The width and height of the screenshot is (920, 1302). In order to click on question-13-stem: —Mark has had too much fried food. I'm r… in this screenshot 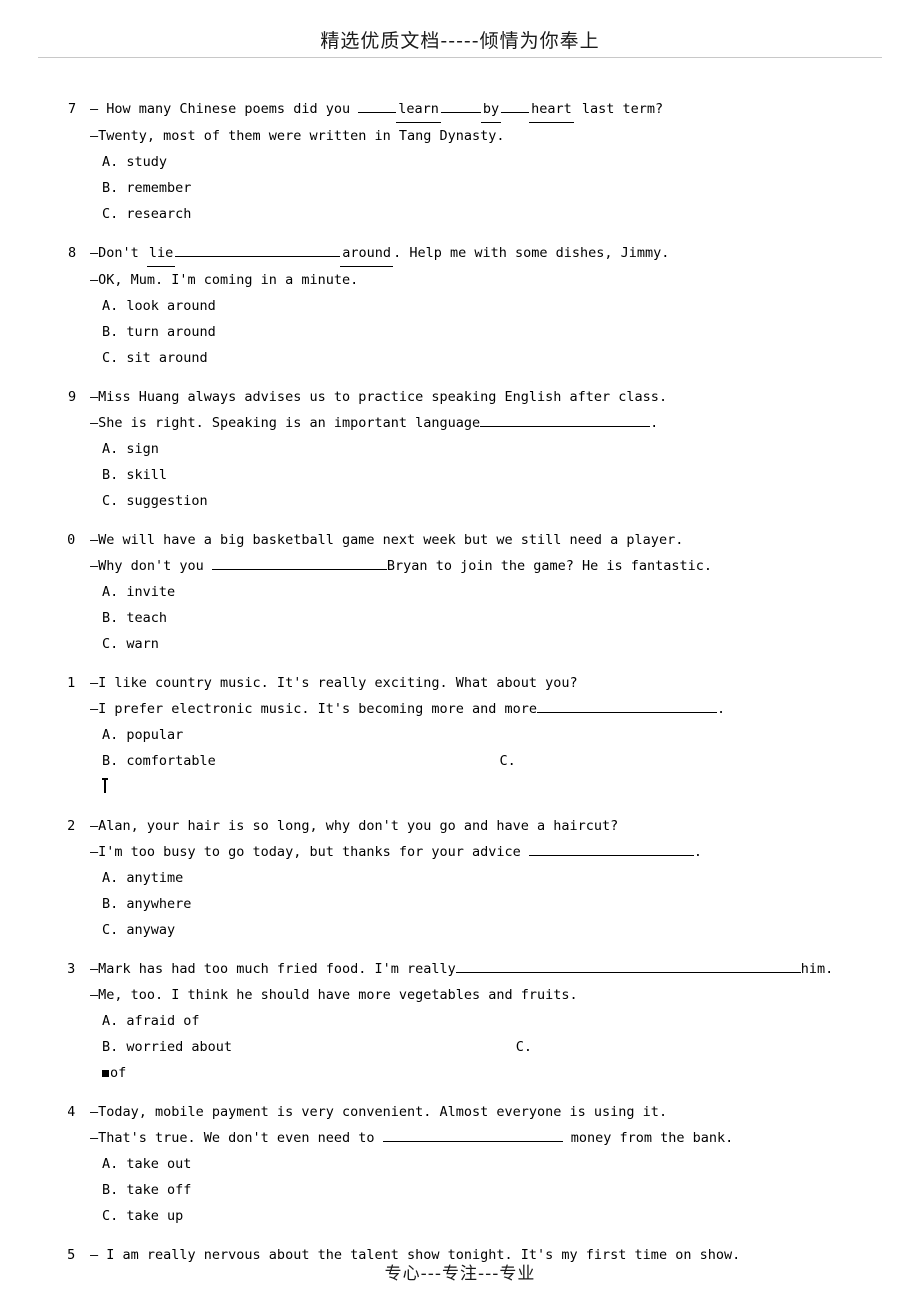, I will do `click(273, 969)`.